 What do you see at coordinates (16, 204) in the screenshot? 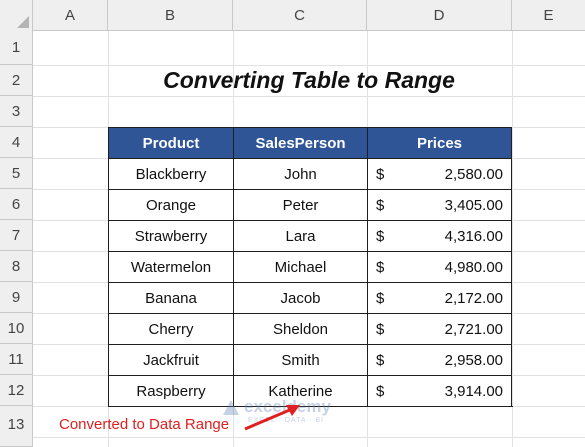
I see `row-header-6: 6` at bounding box center [16, 204].